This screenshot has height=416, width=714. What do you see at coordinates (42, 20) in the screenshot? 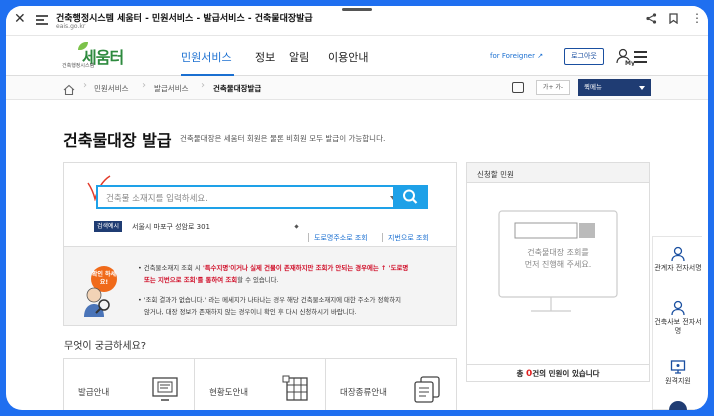
I see `site-settings-icon` at bounding box center [42, 20].